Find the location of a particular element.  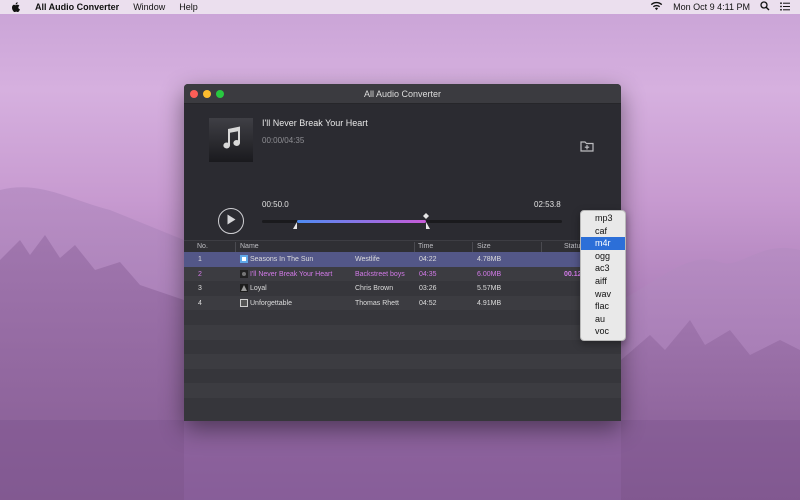

trim-end-time: 02:53.8 is located at coordinates (547, 204).